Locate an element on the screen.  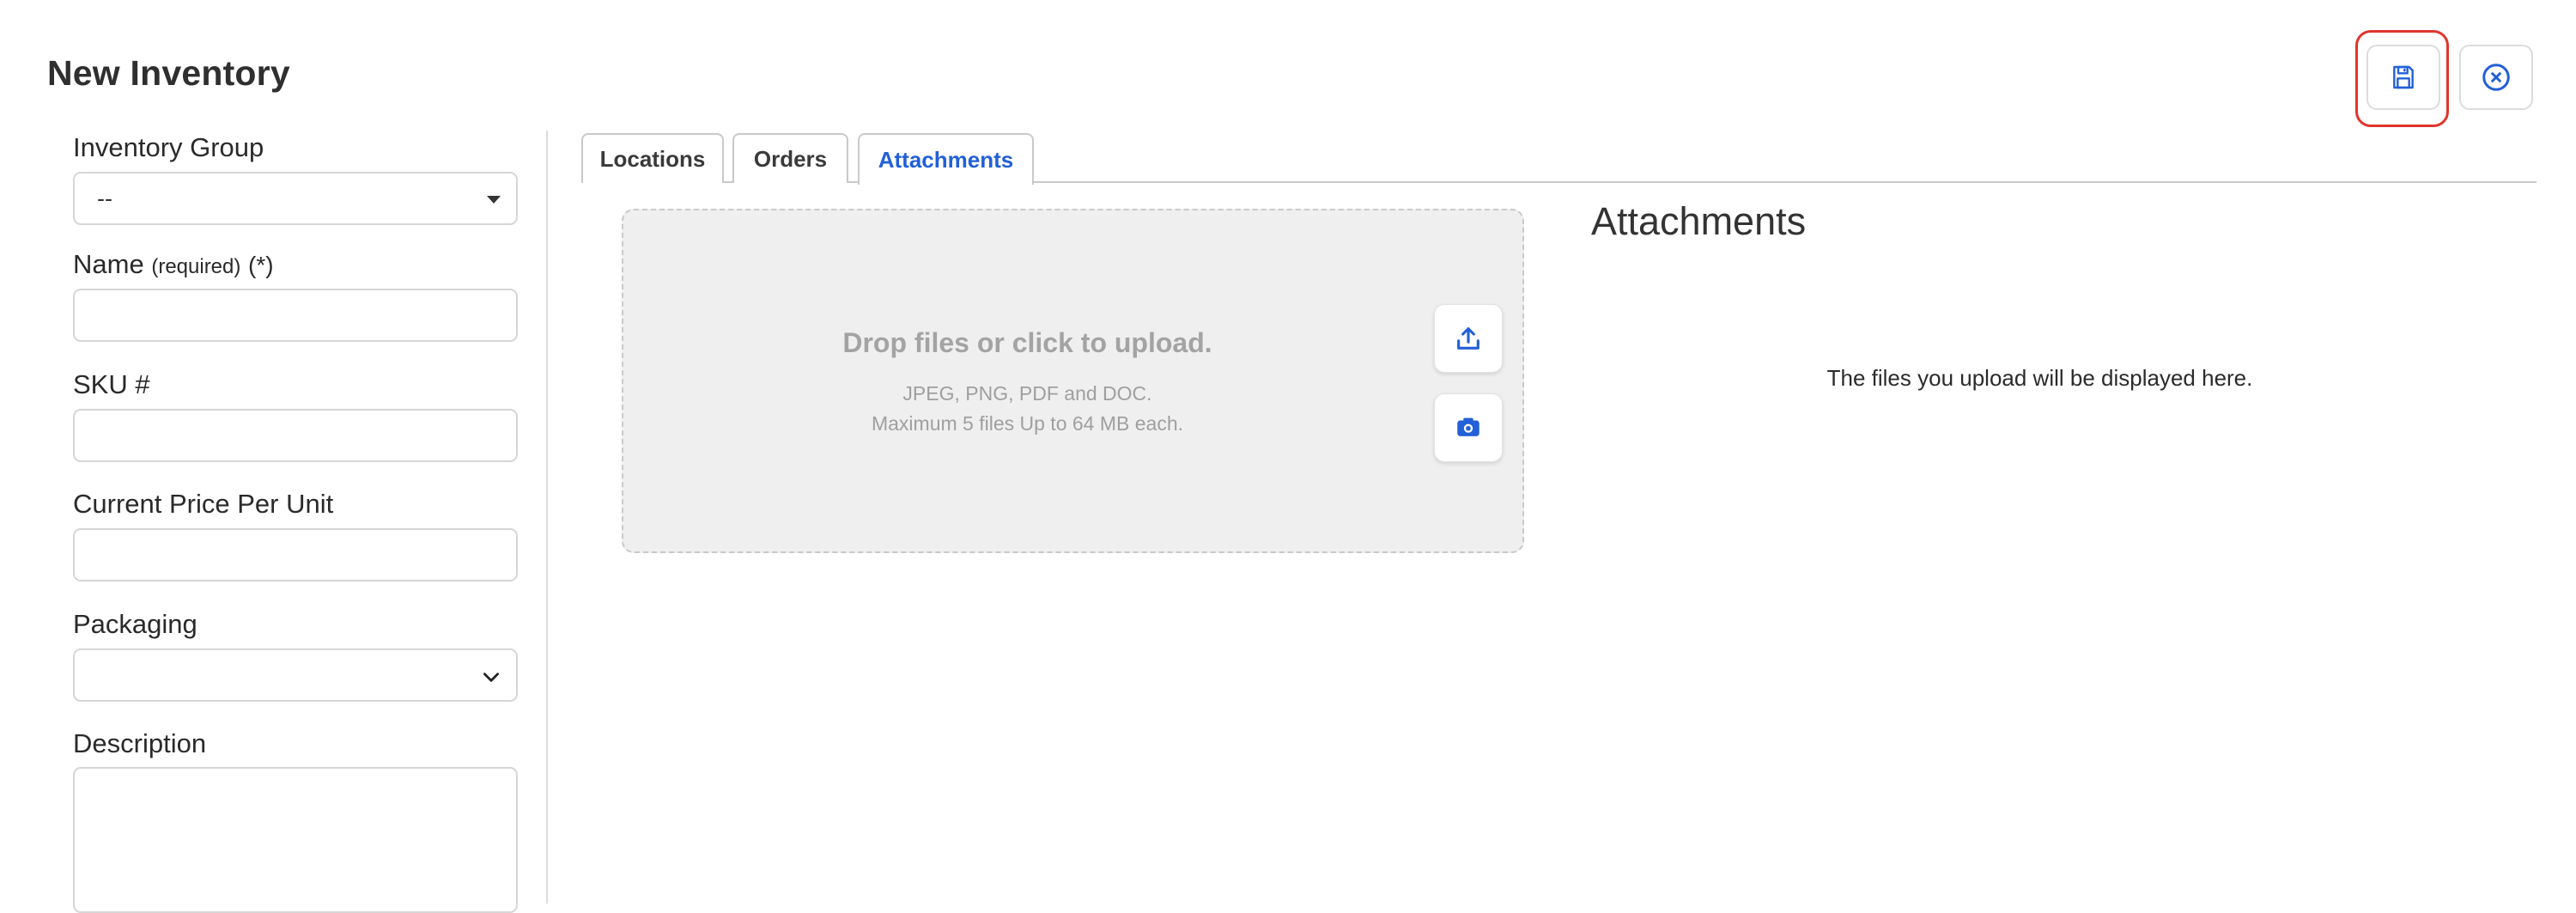
sku-label: SKU # is located at coordinates (112, 384).